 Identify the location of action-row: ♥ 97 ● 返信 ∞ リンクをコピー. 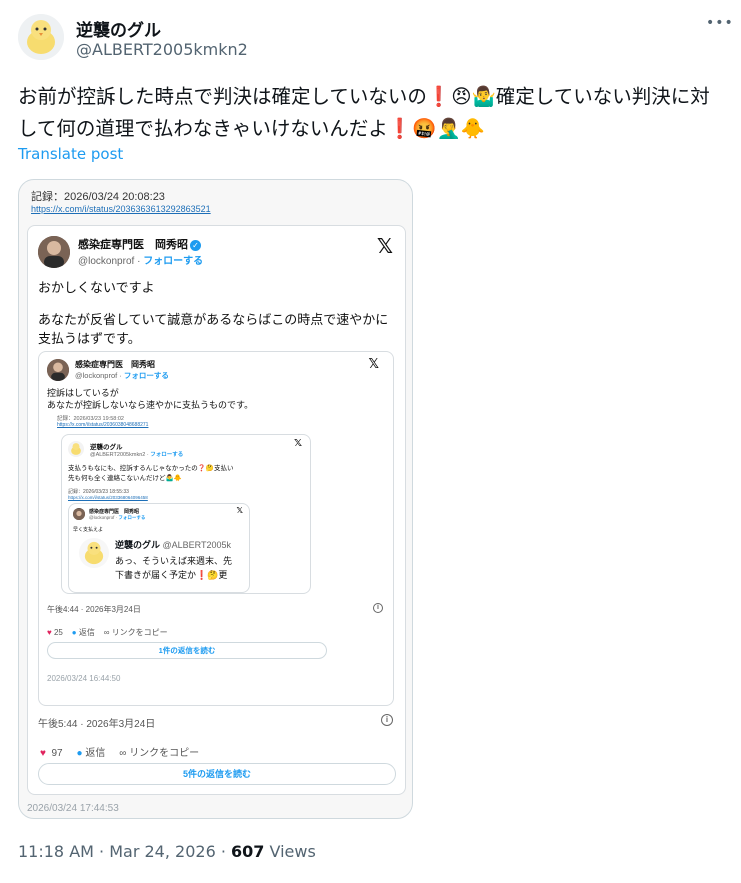
(119, 751).